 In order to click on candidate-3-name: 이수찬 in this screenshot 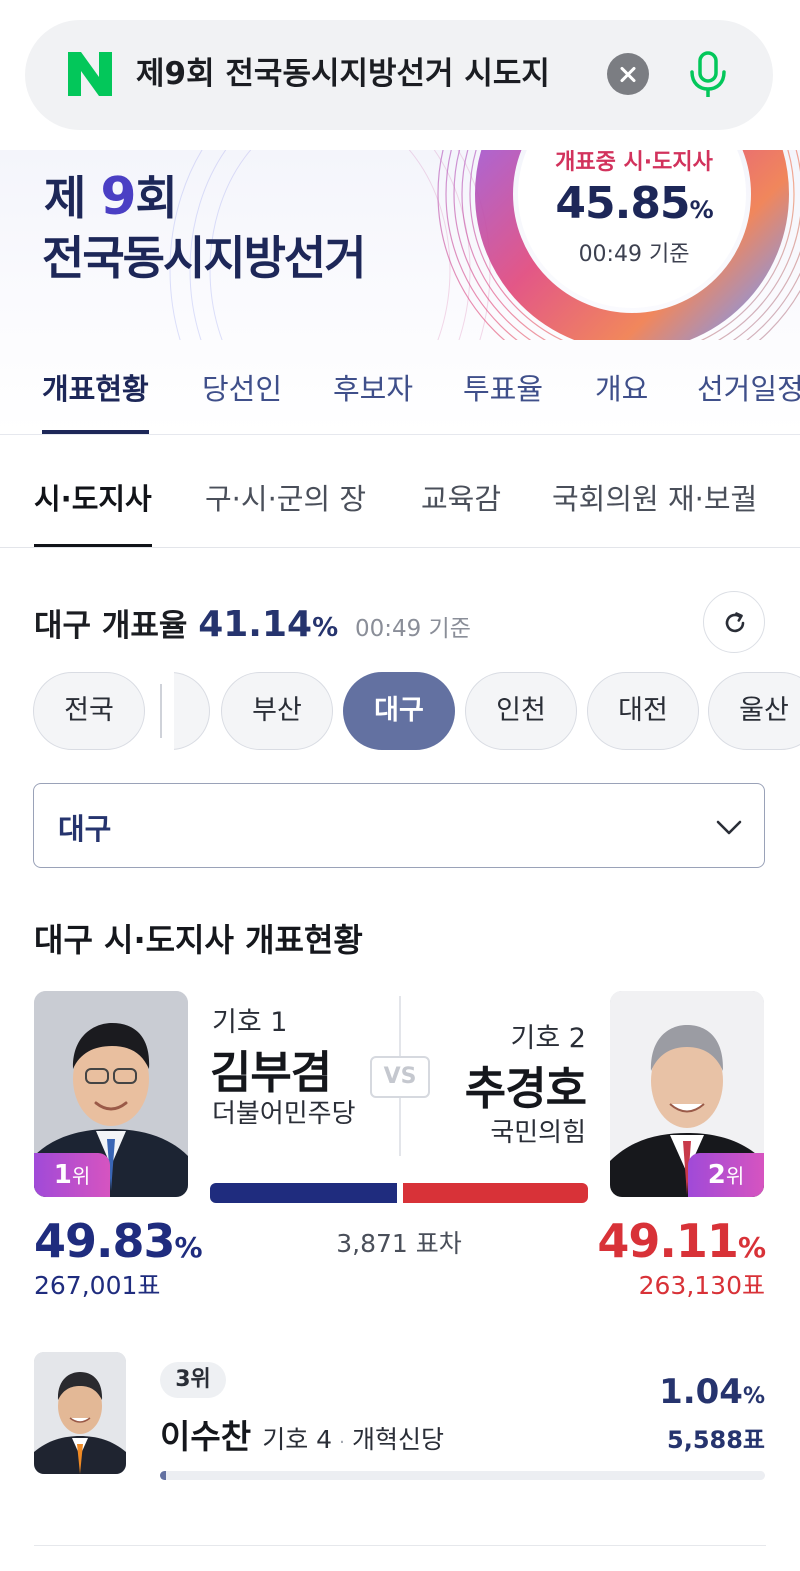, I will do `click(205, 1436)`.